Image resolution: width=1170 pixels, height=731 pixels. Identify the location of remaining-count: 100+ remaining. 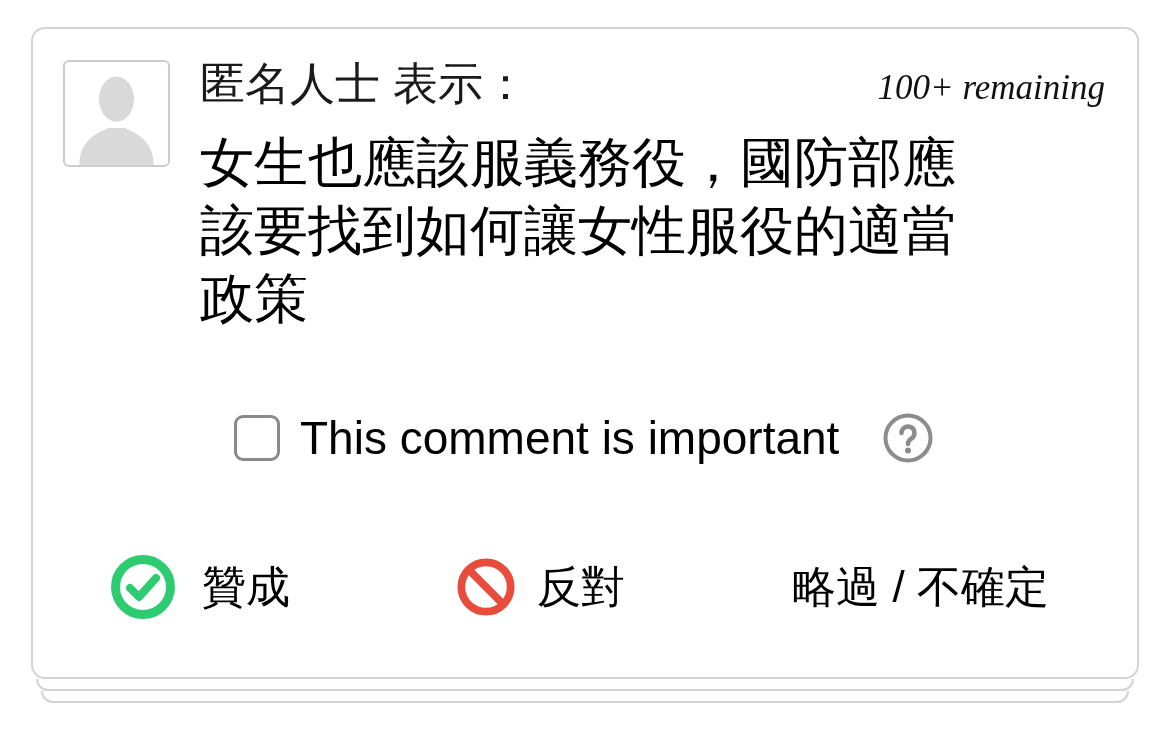
(991, 88).